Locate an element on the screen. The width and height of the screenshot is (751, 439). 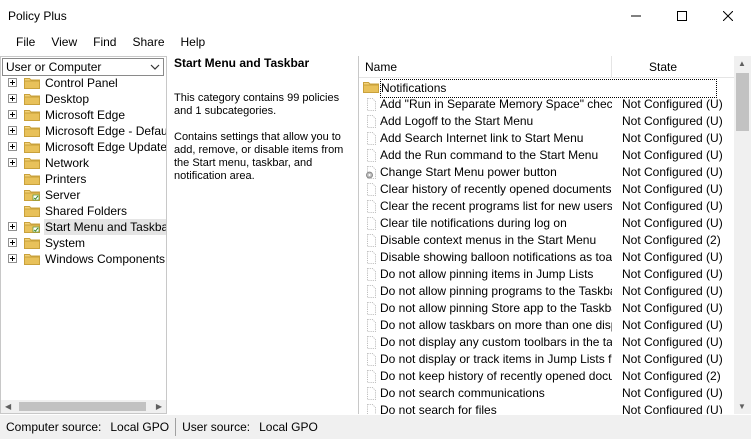
tree-item: Desktop is located at coordinates (83, 99).